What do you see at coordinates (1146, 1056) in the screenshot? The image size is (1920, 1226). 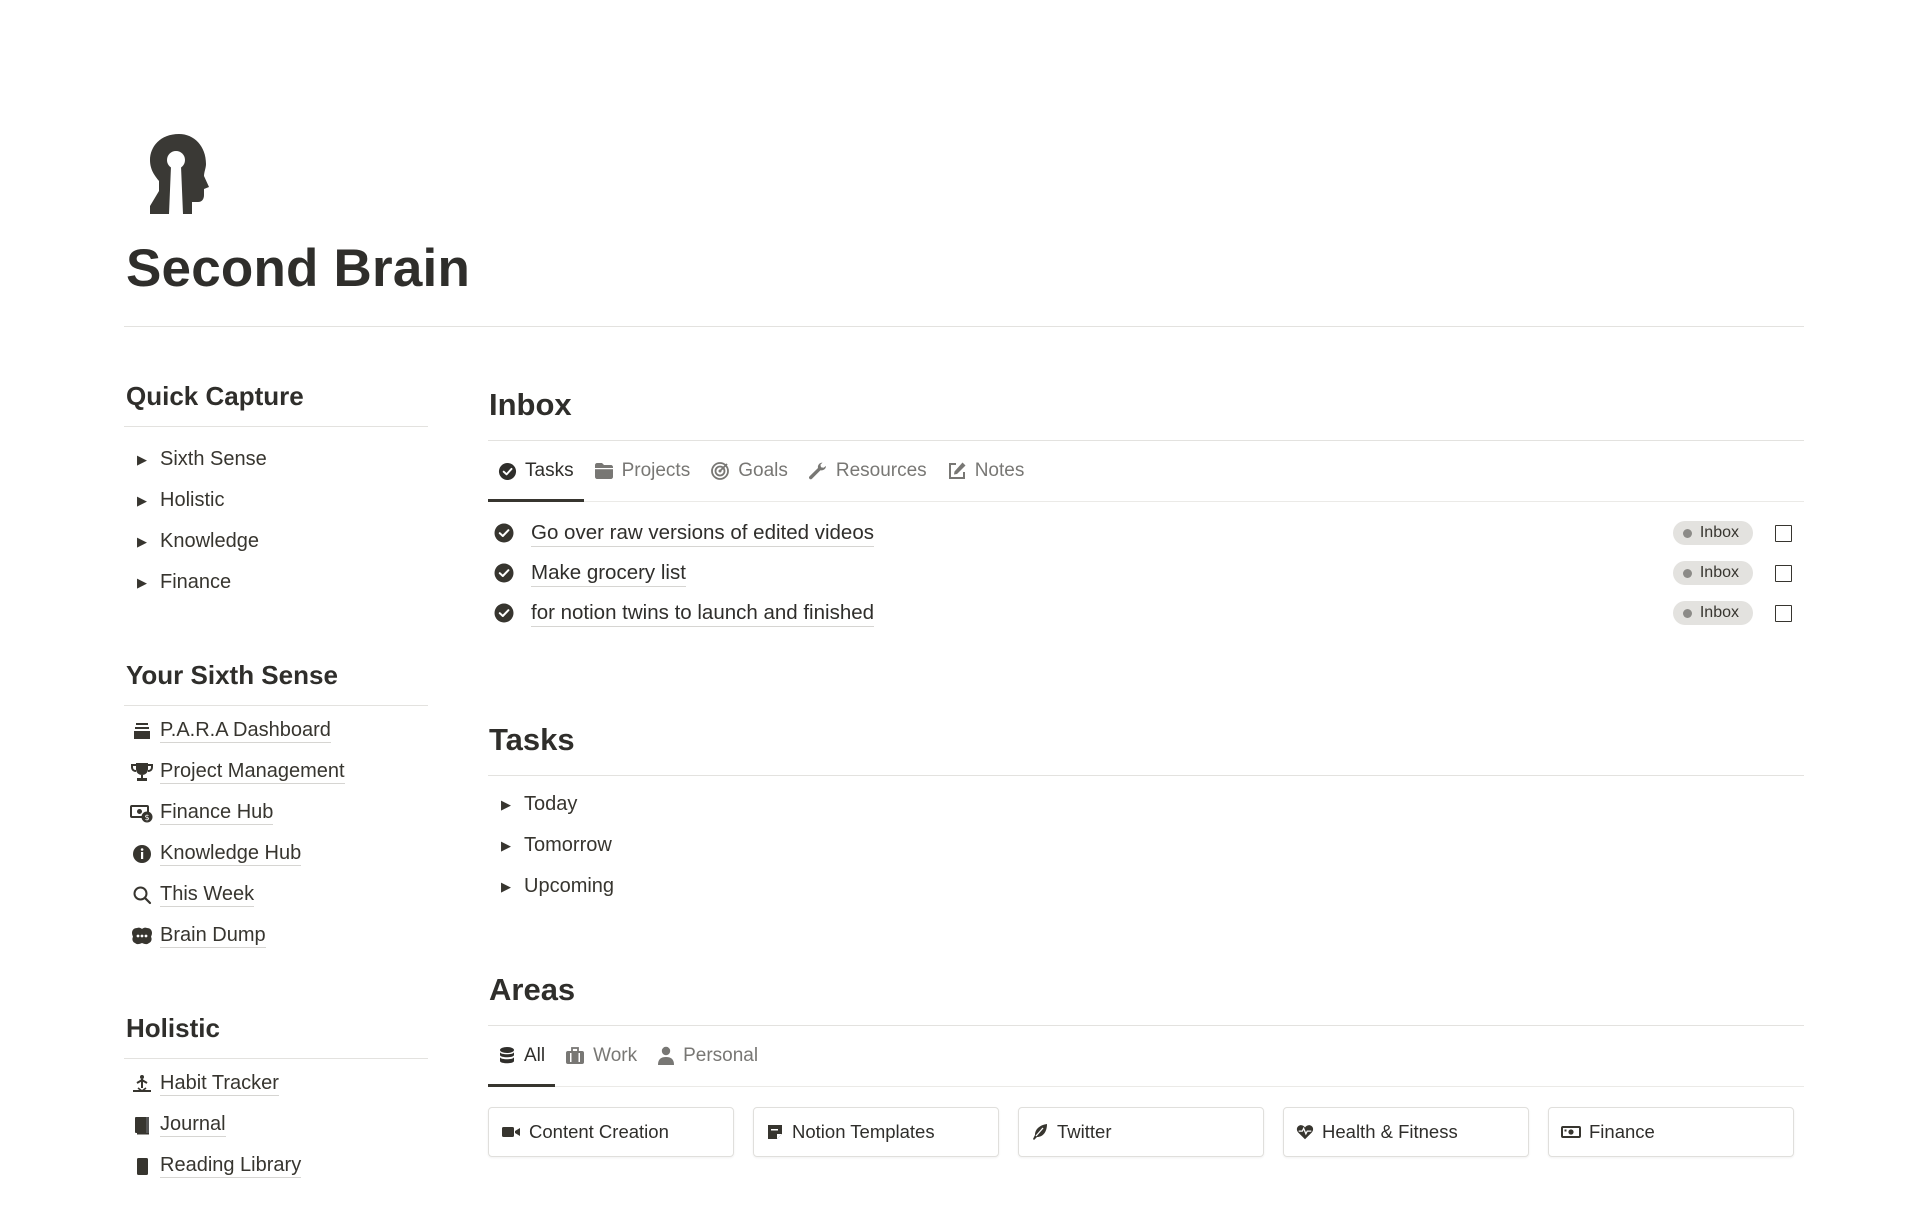 I see `areas-tabs: All Work Personal` at bounding box center [1146, 1056].